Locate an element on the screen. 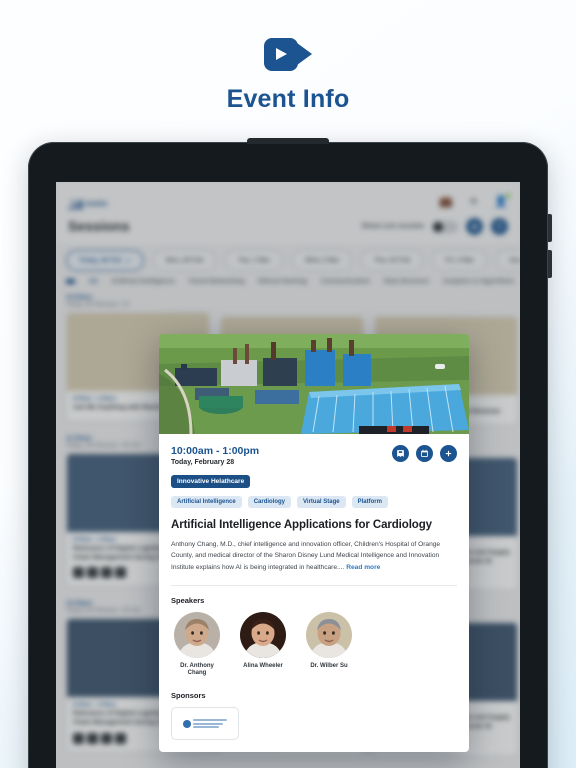 The image size is (576, 768). sponsor-mark-icon is located at coordinates (187, 723).